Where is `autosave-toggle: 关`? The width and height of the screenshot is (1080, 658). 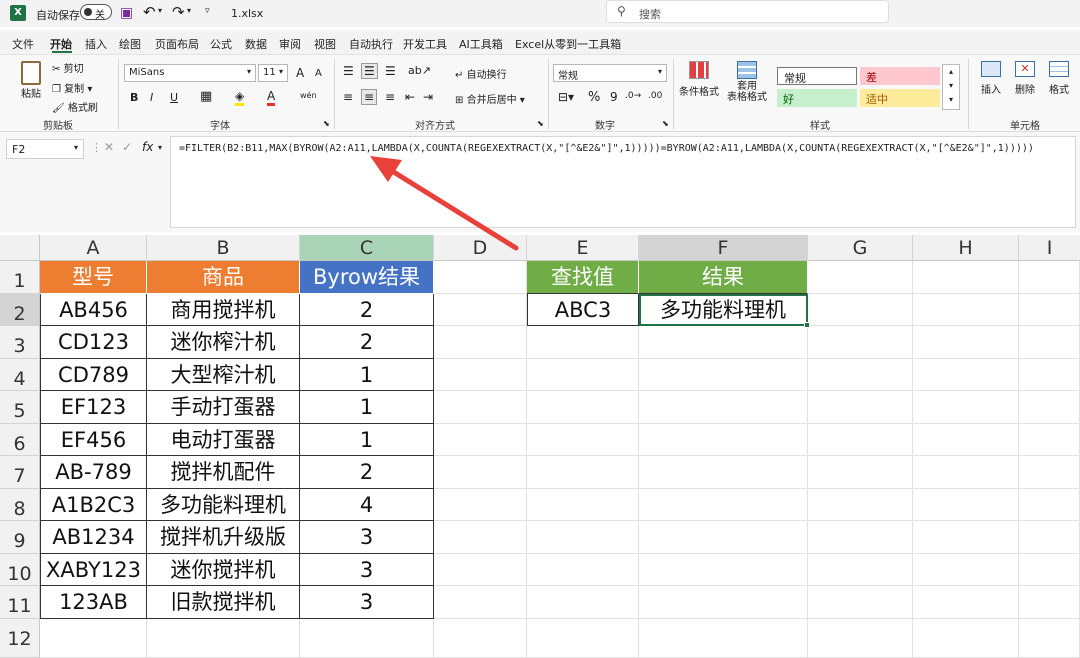
autosave-toggle: 关 is located at coordinates (96, 12).